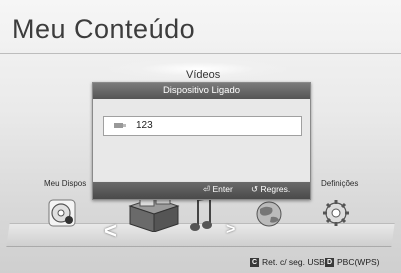 This screenshot has height=273, width=401. I want to click on category-definicoes-label: Definições, so click(340, 183).